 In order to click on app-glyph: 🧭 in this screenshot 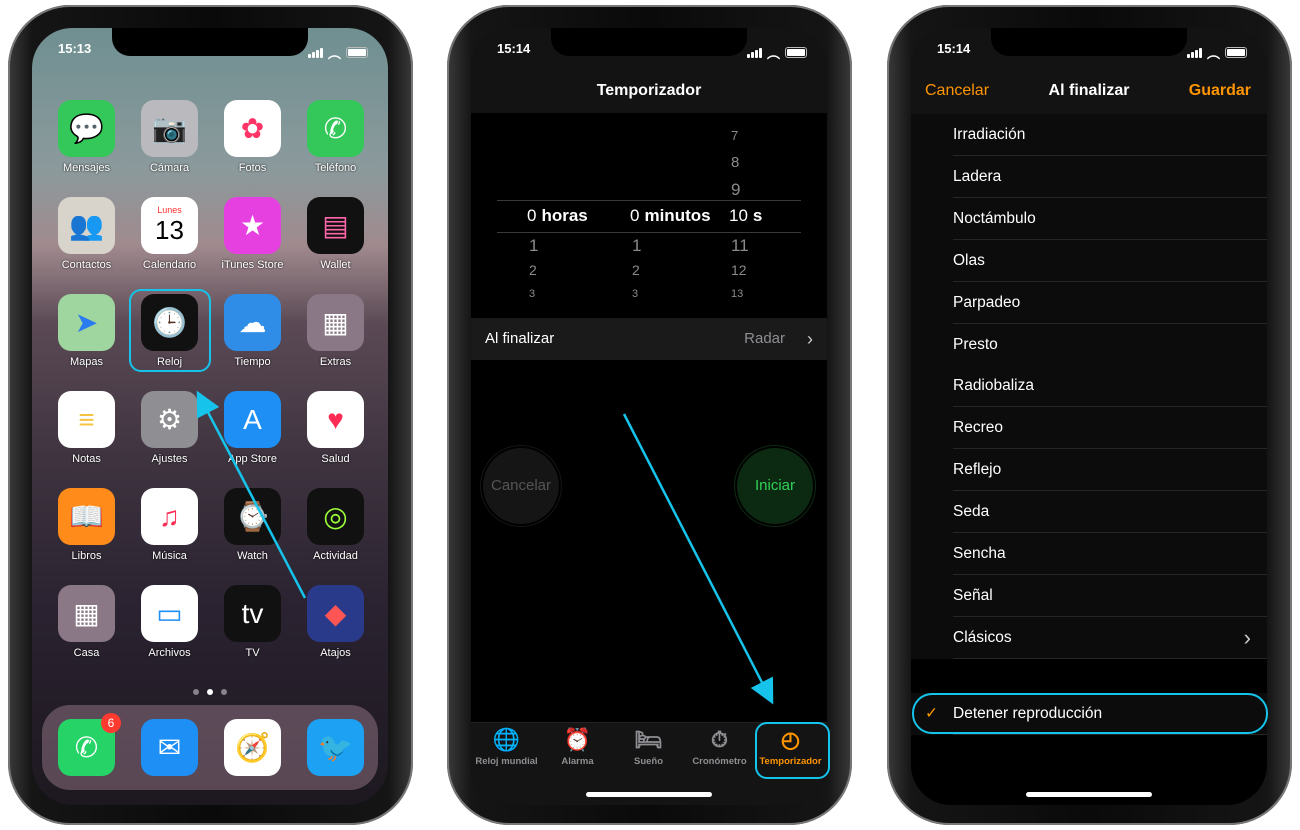, I will do `click(252, 747)`.